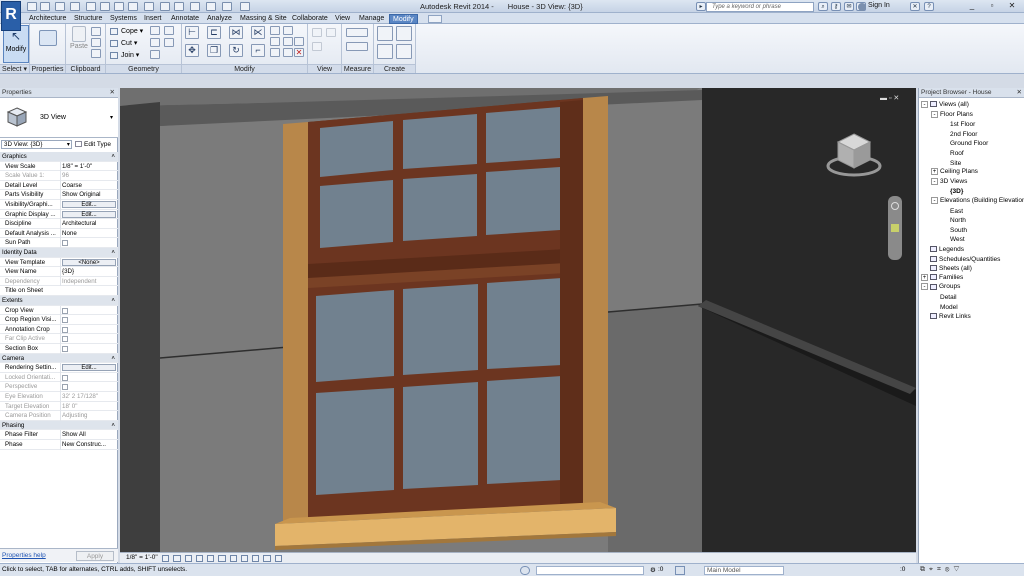 Image resolution: width=1024 pixels, height=576 pixels. What do you see at coordinates (934, 172) in the screenshot?
I see `expand-icon: +` at bounding box center [934, 172].